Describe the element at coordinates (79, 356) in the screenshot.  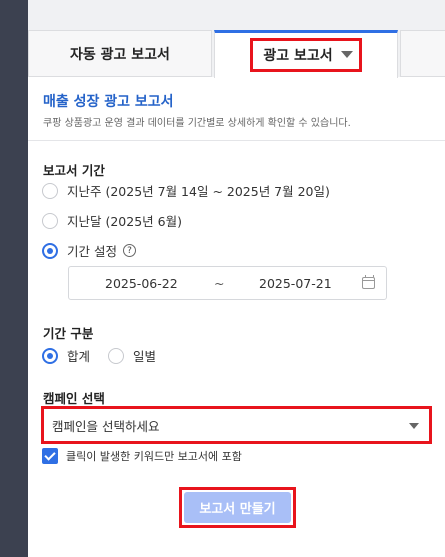
I see `radio-label: 합계` at that location.